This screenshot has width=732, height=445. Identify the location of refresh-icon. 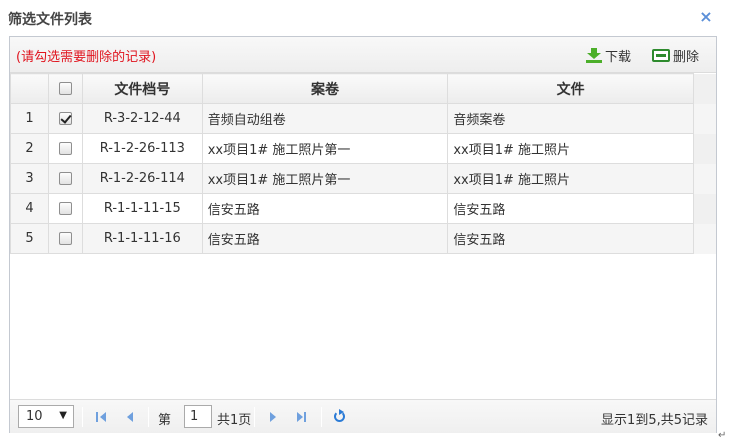
(340, 416).